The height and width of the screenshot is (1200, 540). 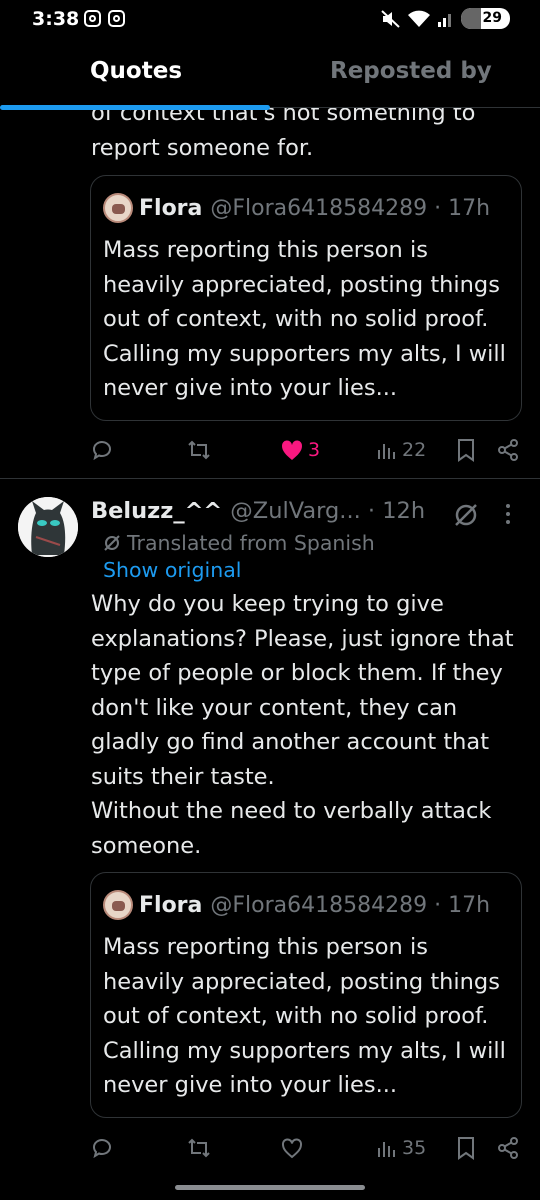 I want to click on status-bar: 3:38 29, so click(x=270, y=20).